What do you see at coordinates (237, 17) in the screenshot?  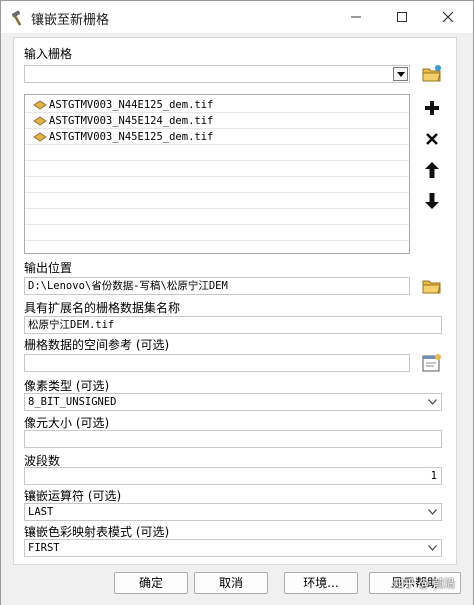 I see `title-bar: 镶嵌至新栅格` at bounding box center [237, 17].